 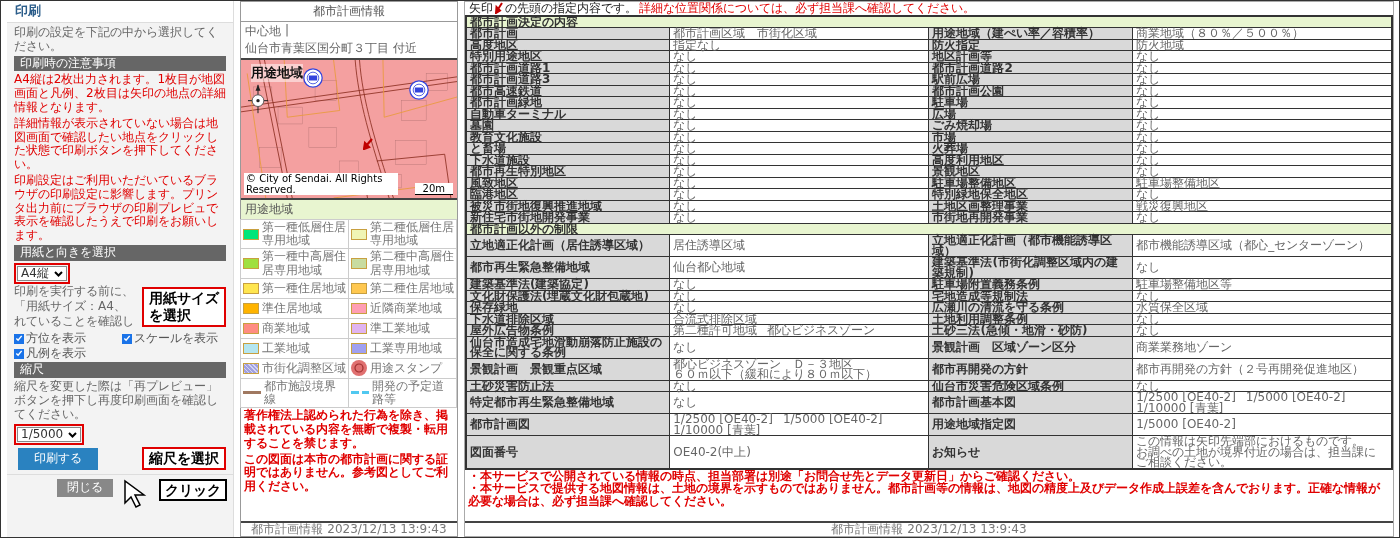 I want to click on section-header: 用紙と向きを選択, so click(x=120, y=252).